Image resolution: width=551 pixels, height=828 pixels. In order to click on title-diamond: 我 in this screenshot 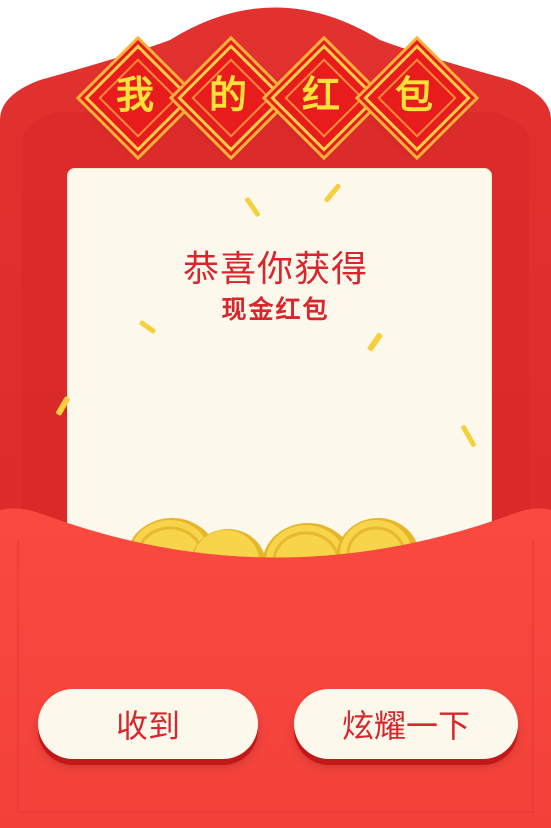, I will do `click(138, 98)`.